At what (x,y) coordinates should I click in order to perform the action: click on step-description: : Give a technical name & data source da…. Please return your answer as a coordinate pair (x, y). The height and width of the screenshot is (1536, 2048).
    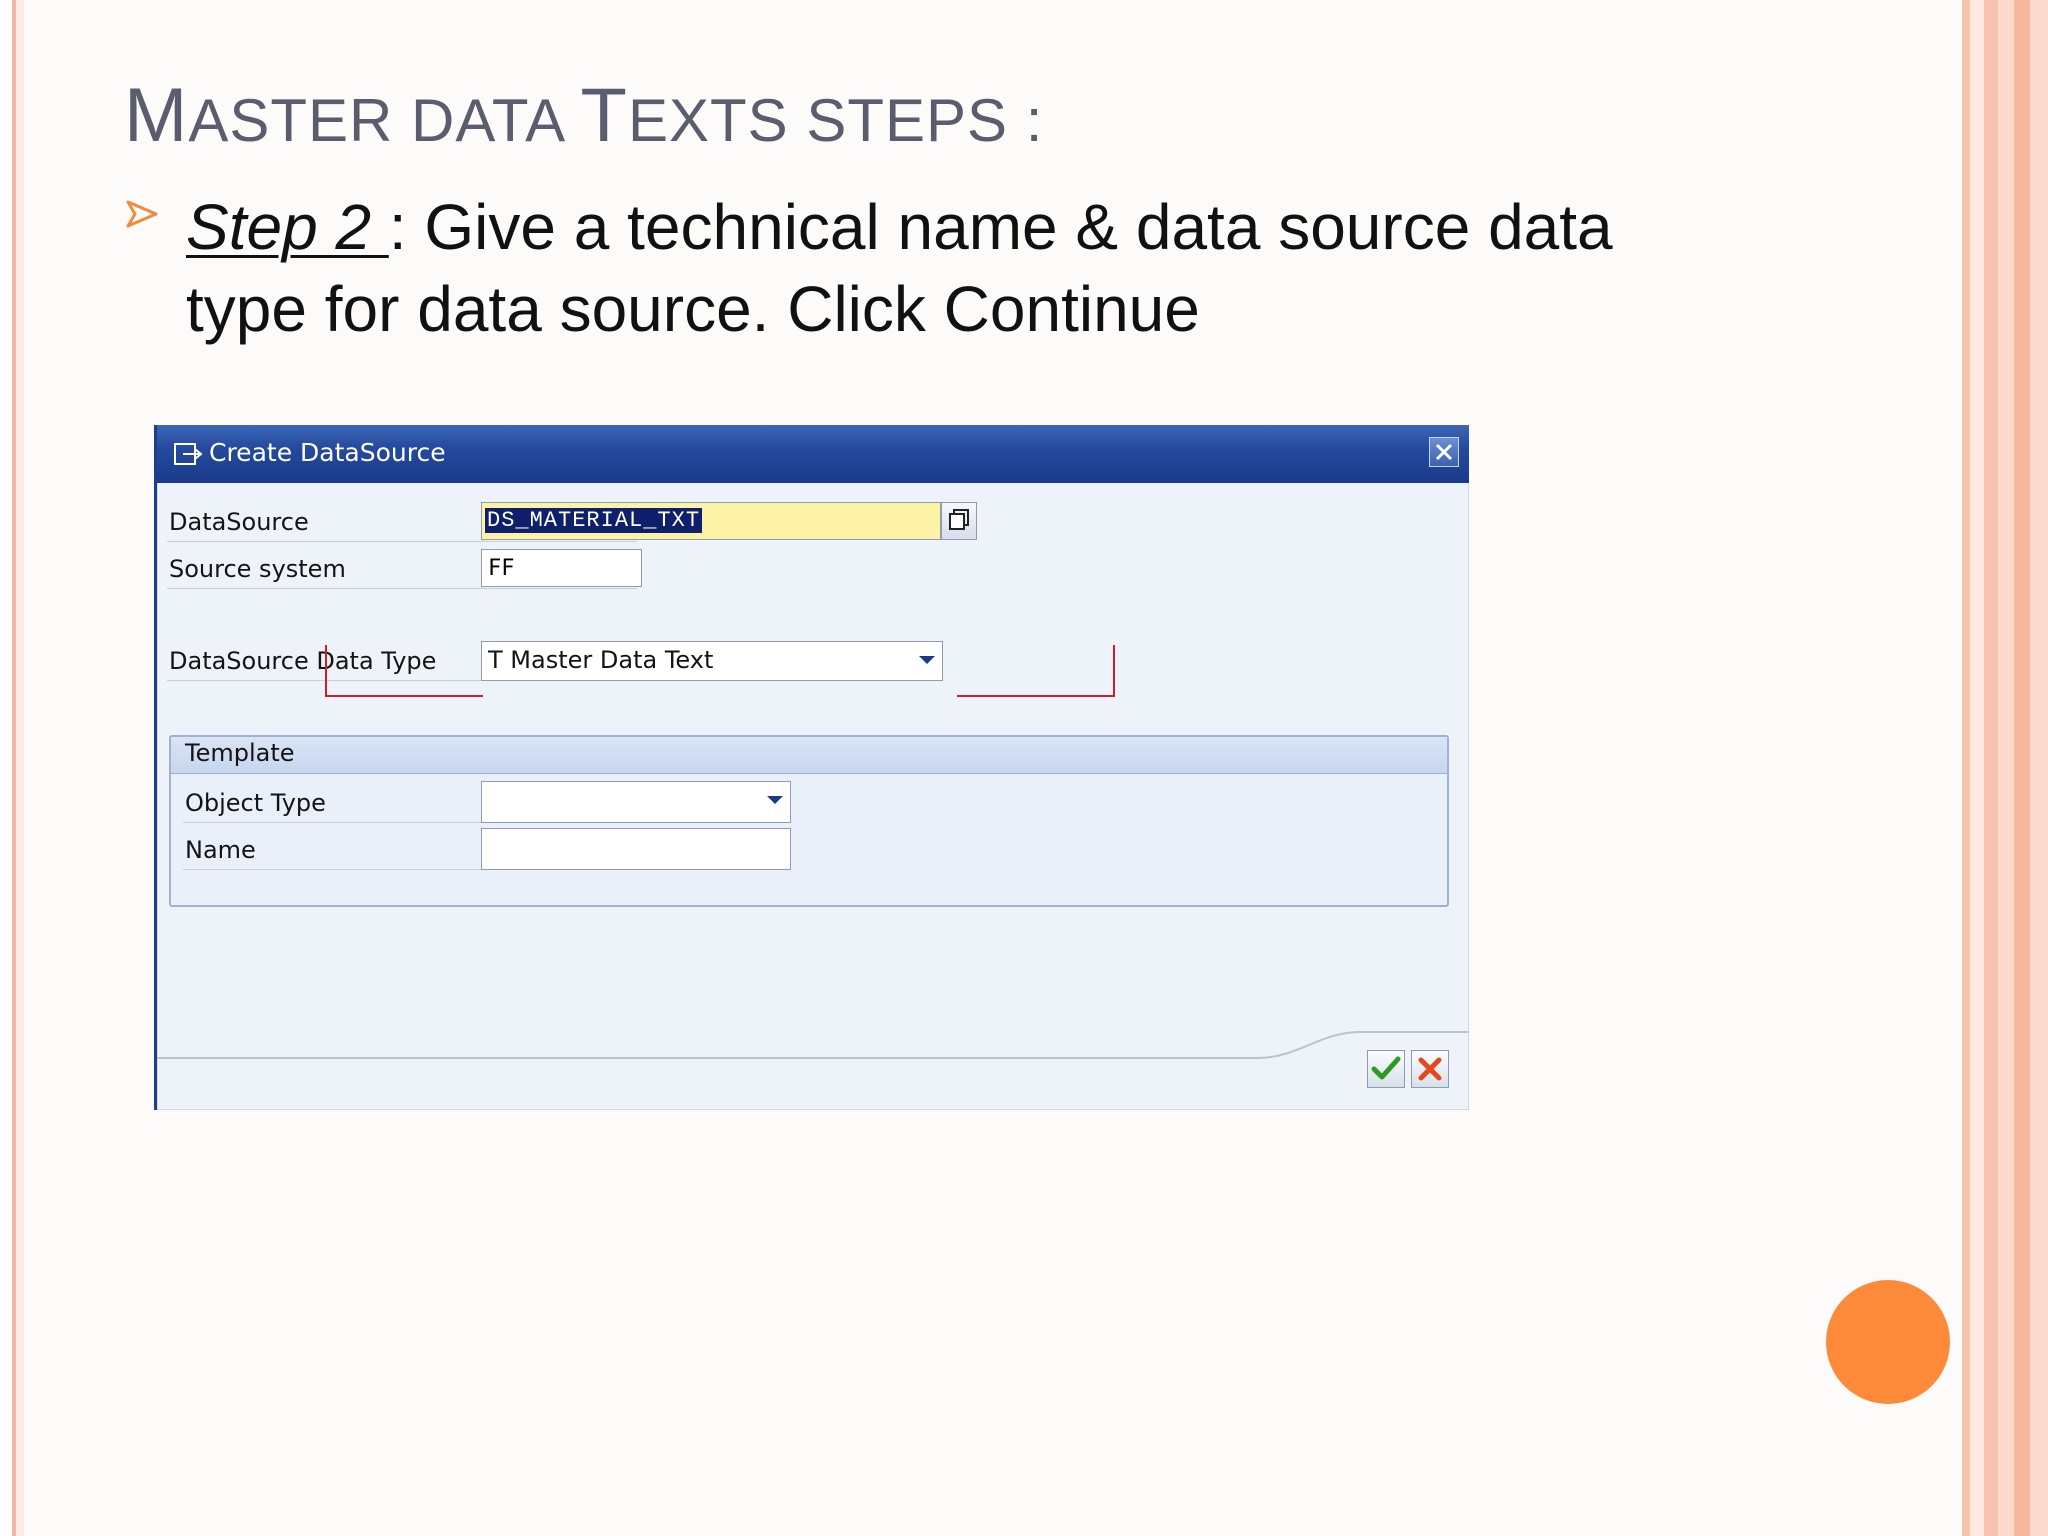
    Looking at the image, I should click on (899, 268).